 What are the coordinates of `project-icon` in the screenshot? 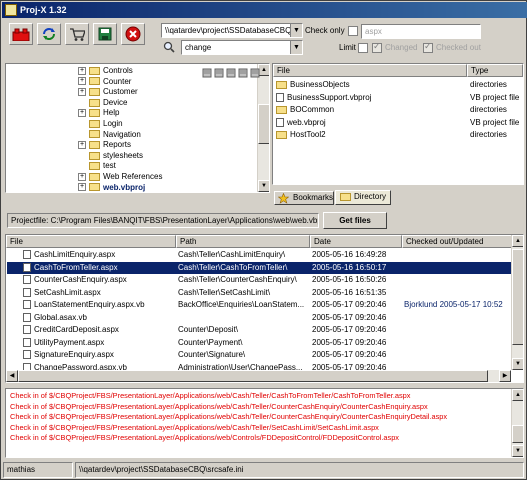 It's located at (280, 122).